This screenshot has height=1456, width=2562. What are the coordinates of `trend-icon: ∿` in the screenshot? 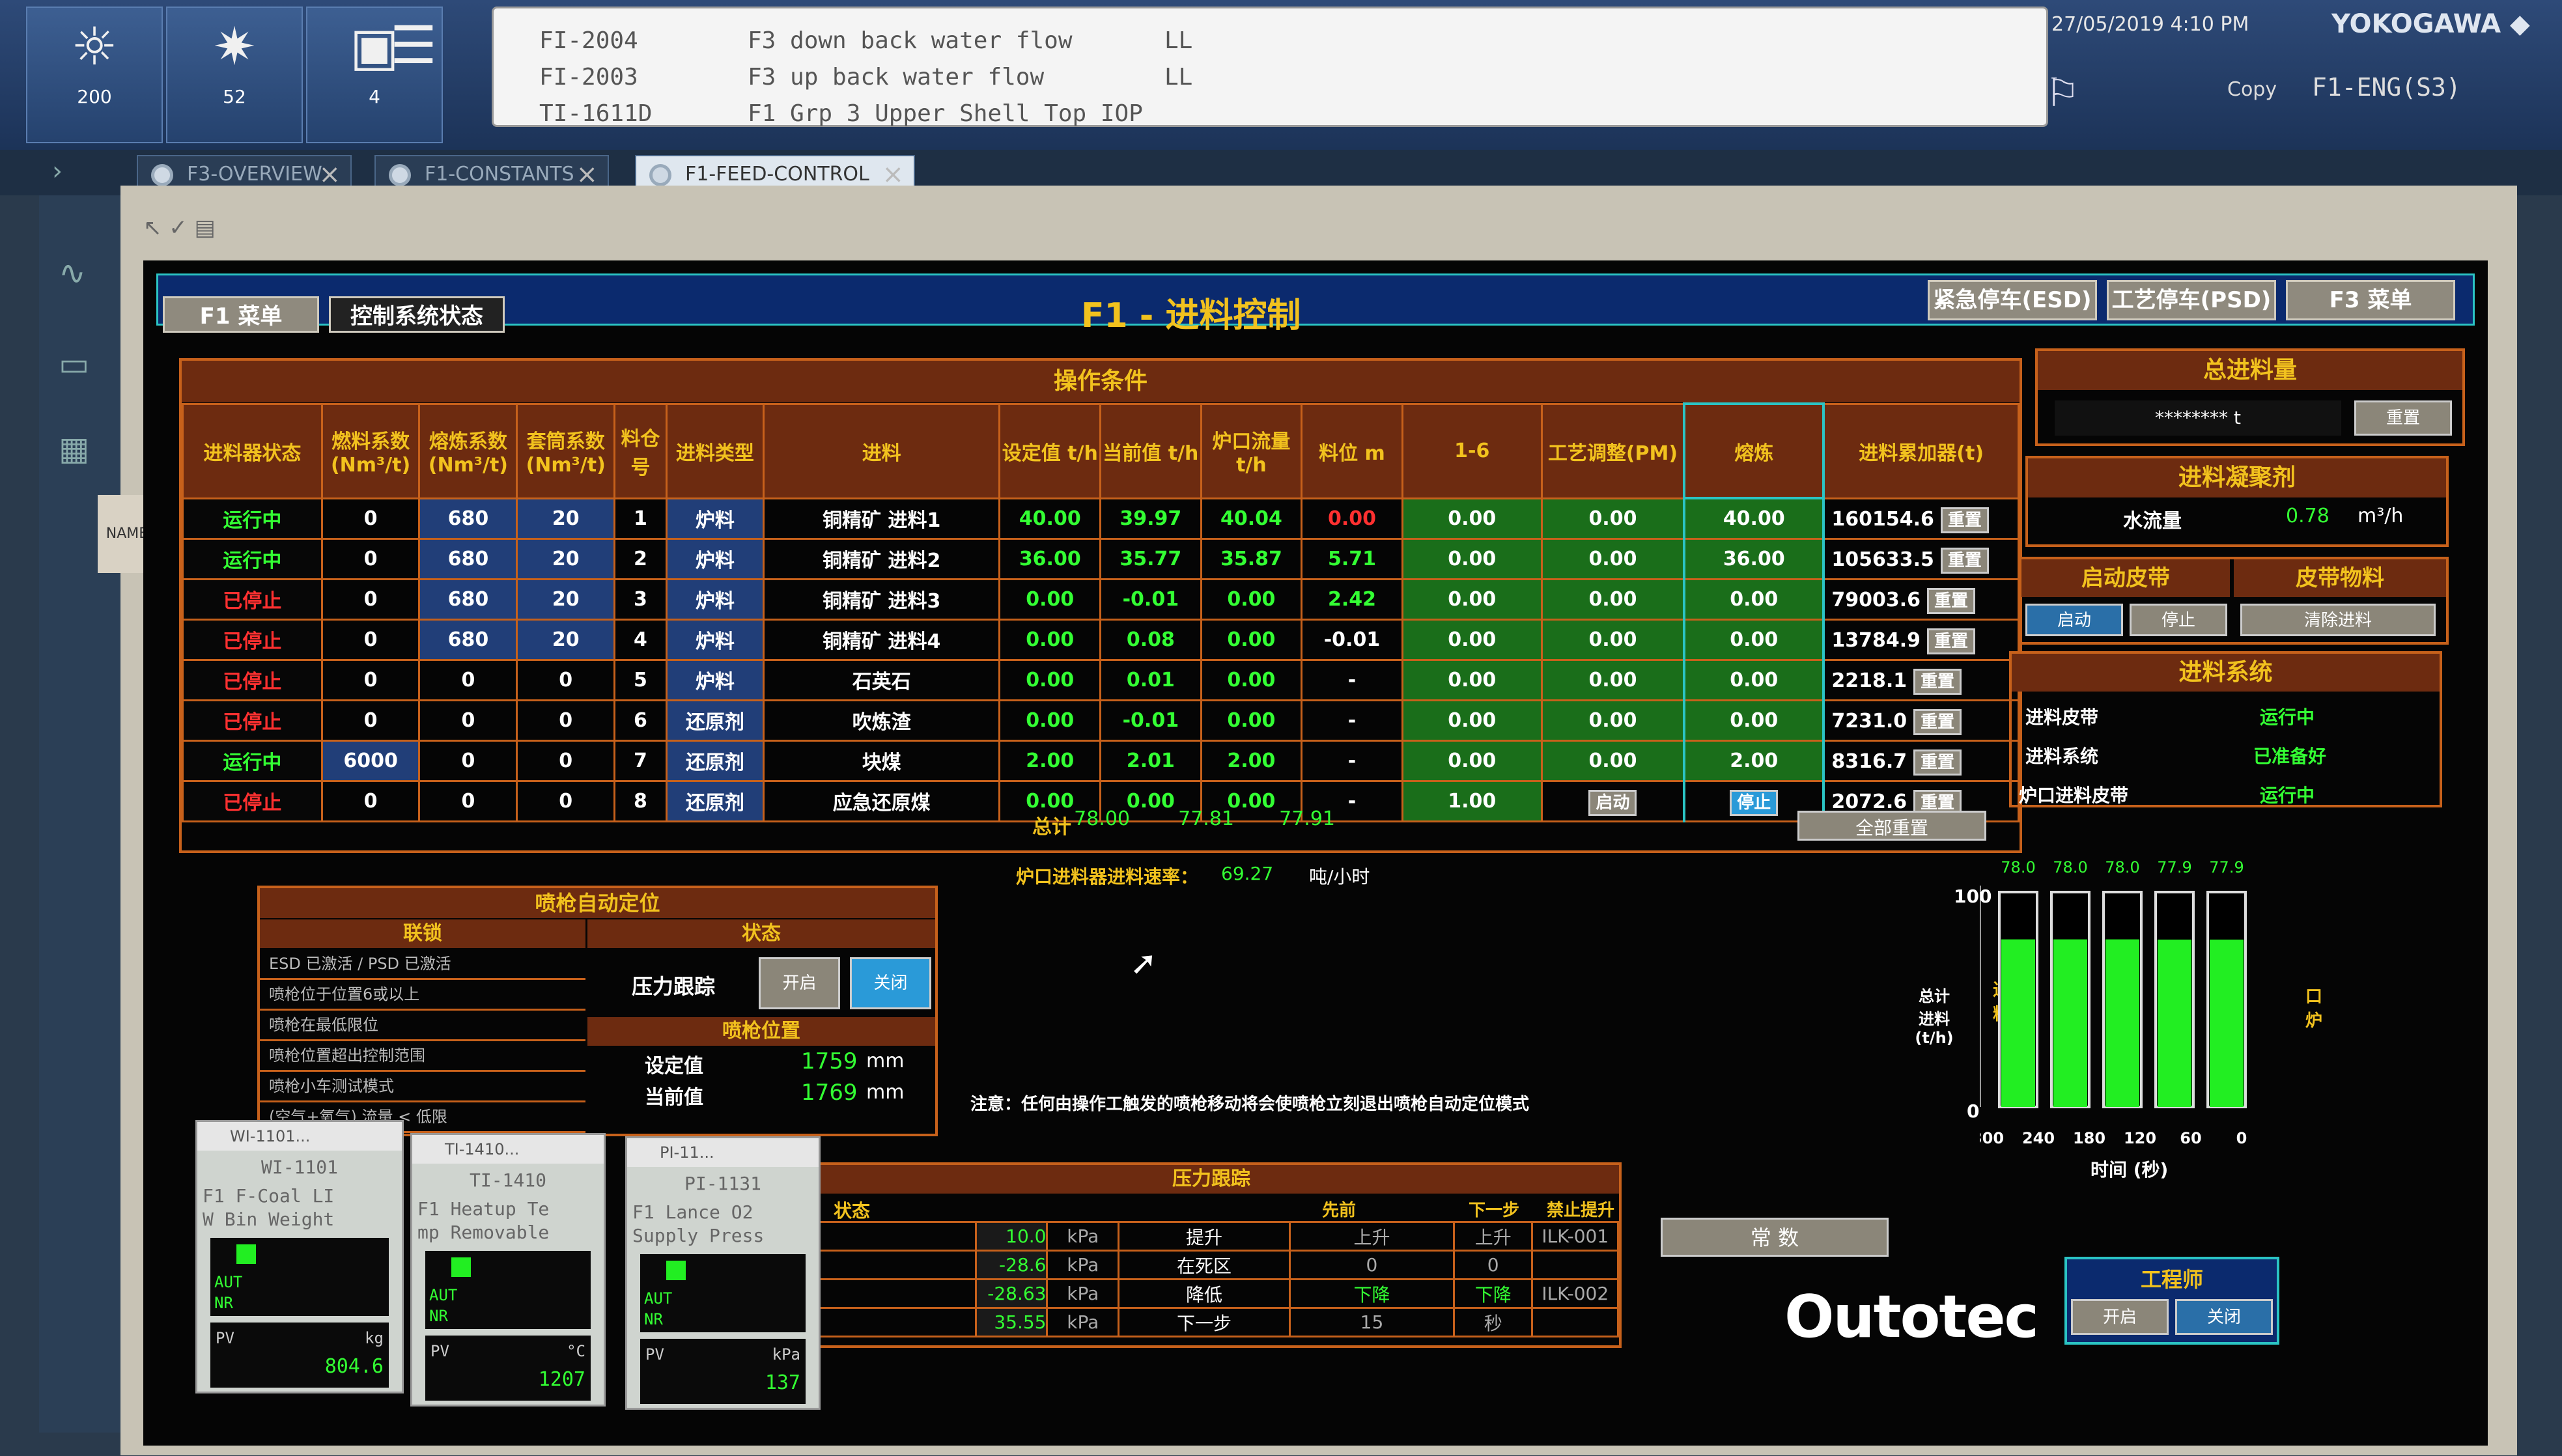 It's located at (72, 273).